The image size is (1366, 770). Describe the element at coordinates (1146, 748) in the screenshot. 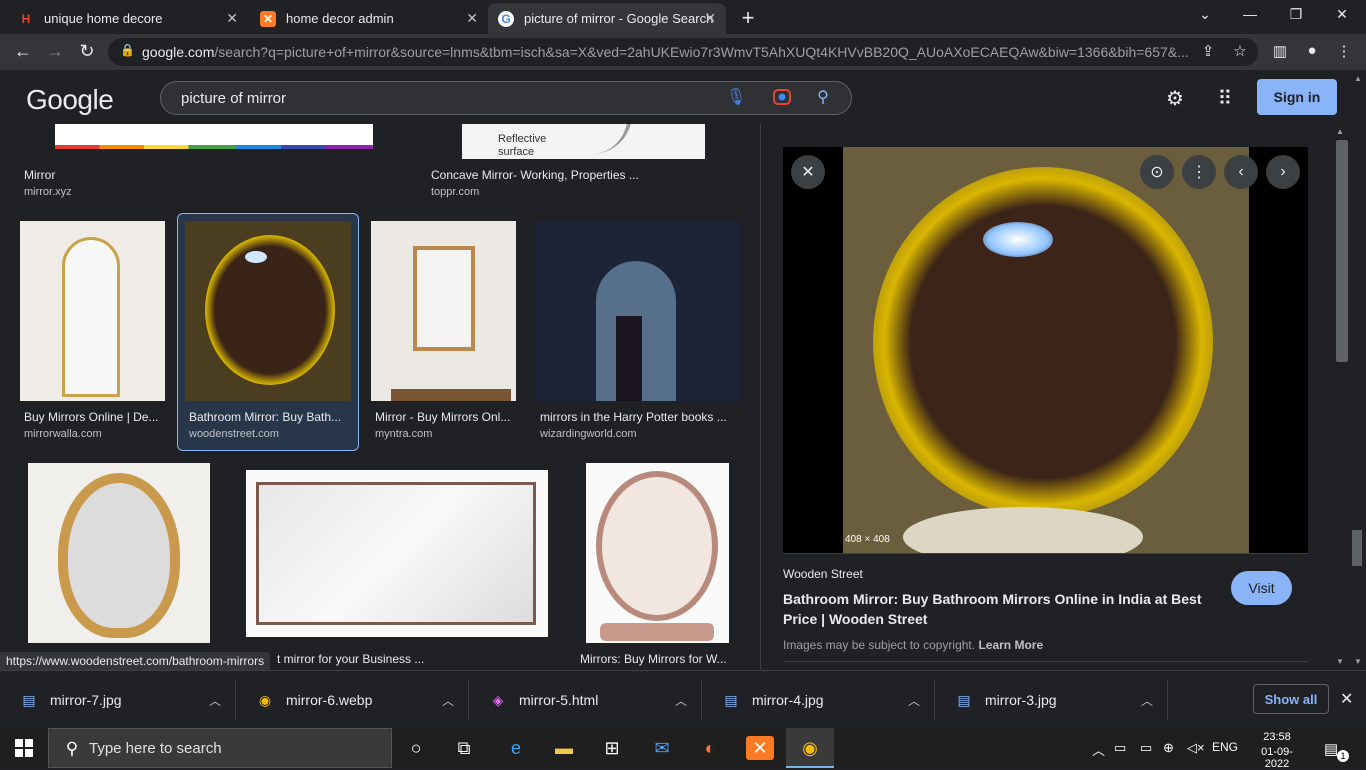

I see `battery-icon: ▭` at that location.